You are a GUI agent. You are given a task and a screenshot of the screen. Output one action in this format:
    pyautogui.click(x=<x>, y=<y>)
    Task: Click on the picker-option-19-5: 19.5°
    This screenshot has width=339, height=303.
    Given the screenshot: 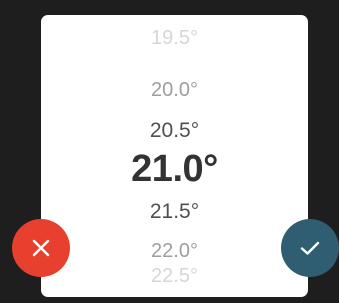 What is the action you would take?
    pyautogui.click(x=174, y=38)
    